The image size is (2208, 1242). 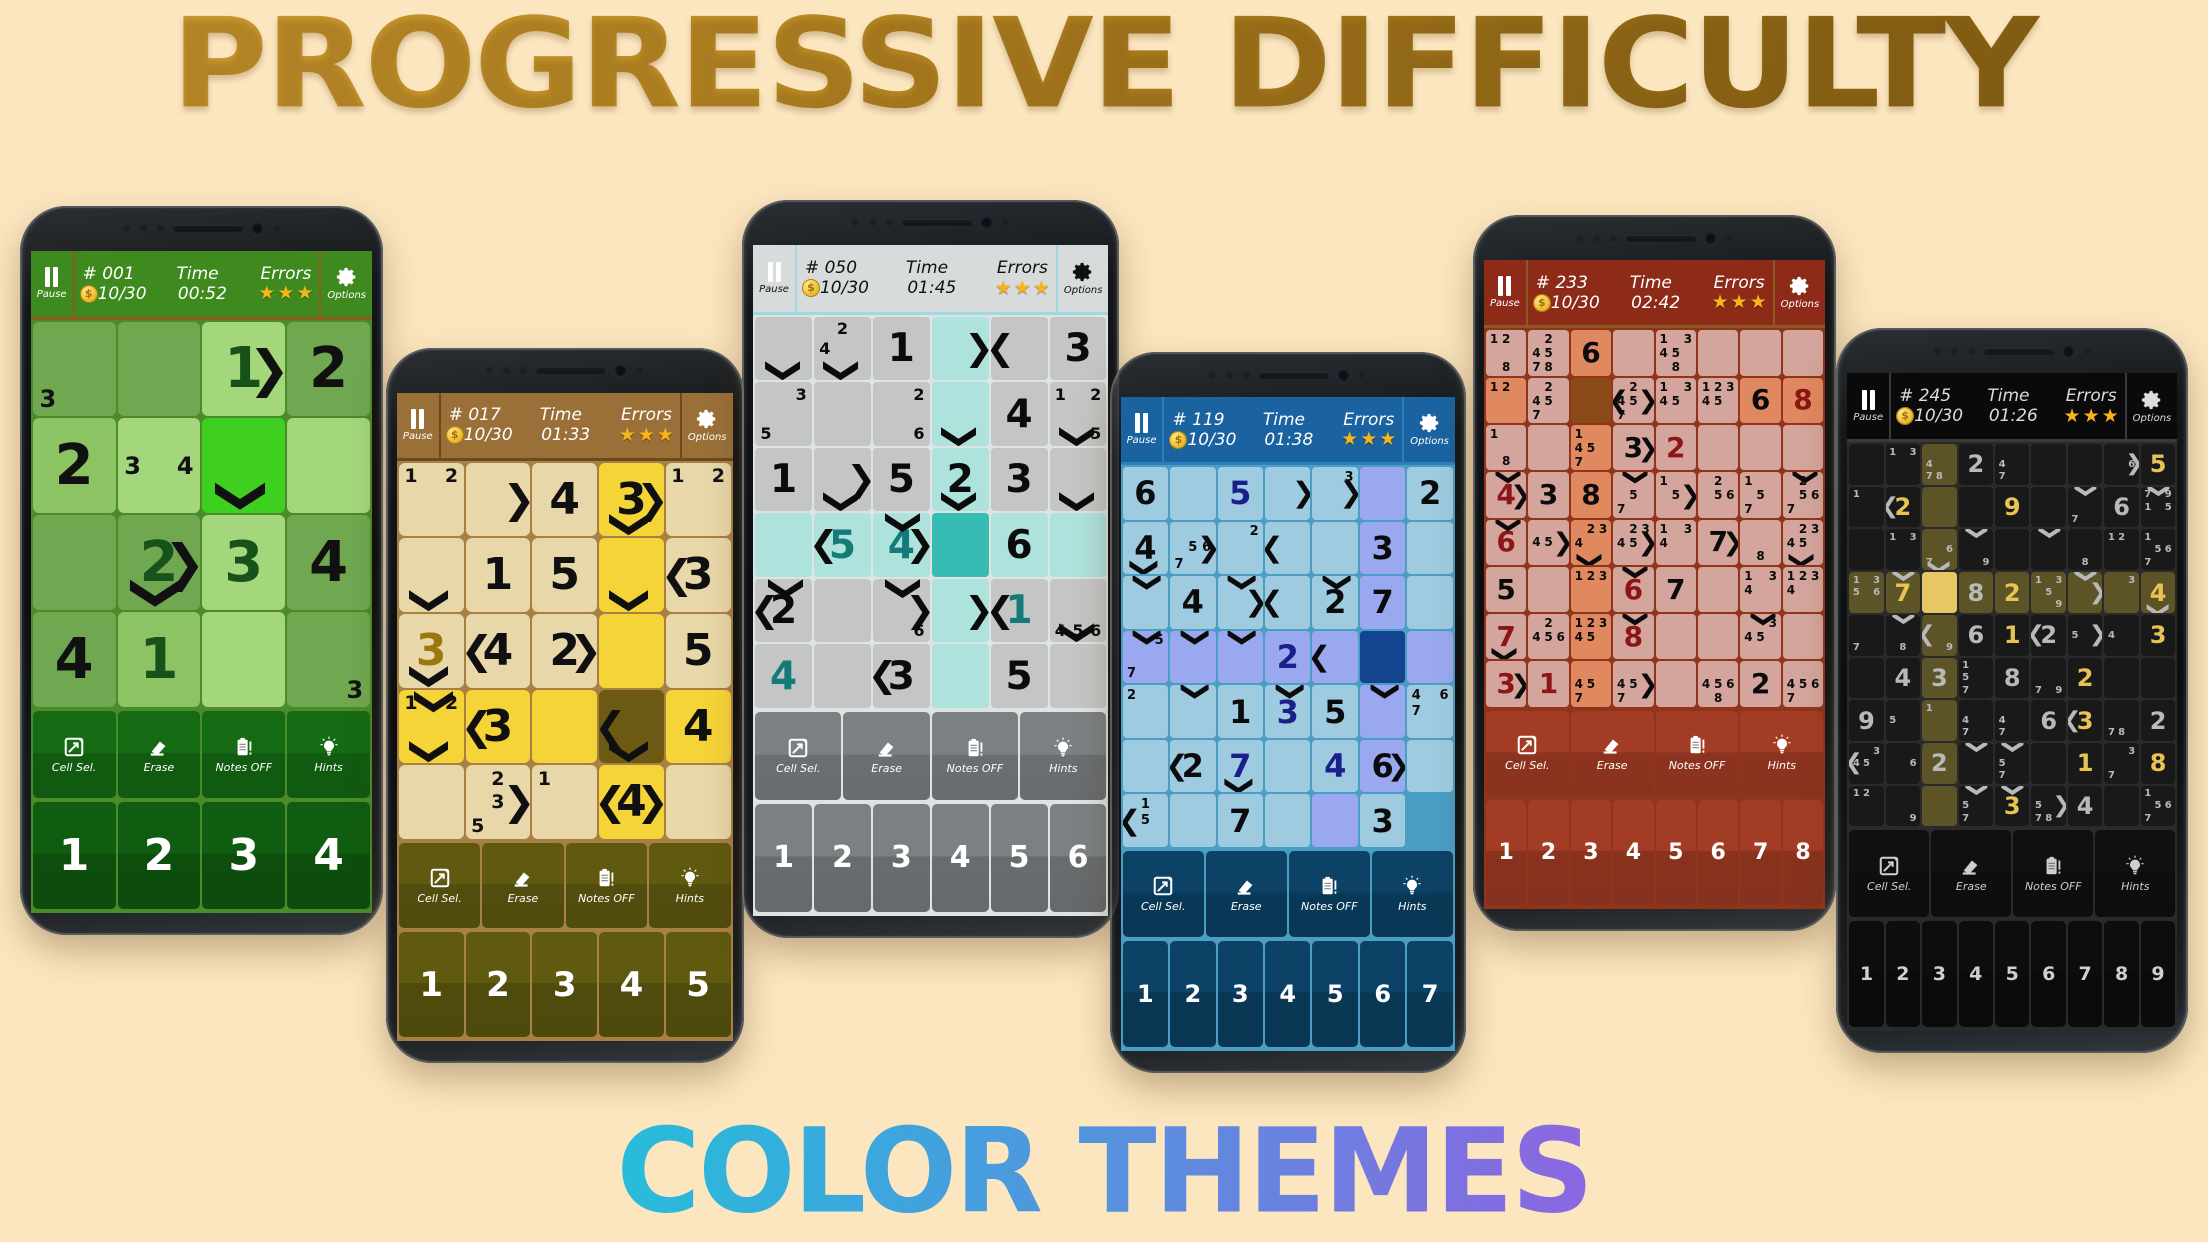 What do you see at coordinates (2121, 763) in the screenshot?
I see `grid-cell: 37` at bounding box center [2121, 763].